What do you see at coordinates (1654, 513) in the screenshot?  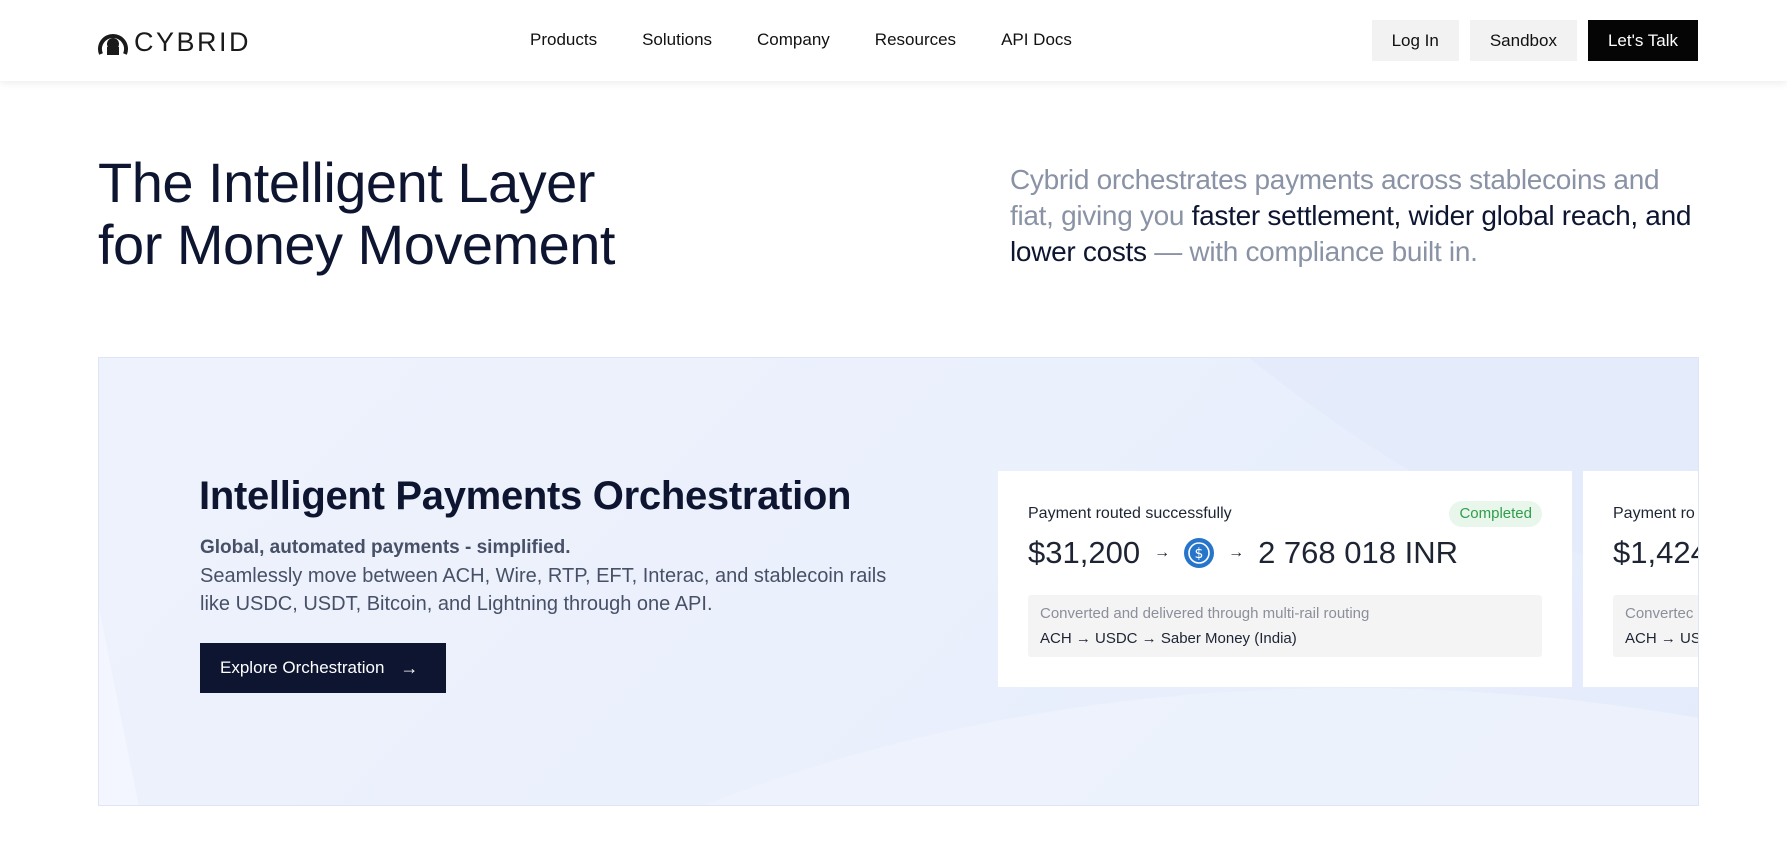 I see `payment-card-label: Payment ro` at bounding box center [1654, 513].